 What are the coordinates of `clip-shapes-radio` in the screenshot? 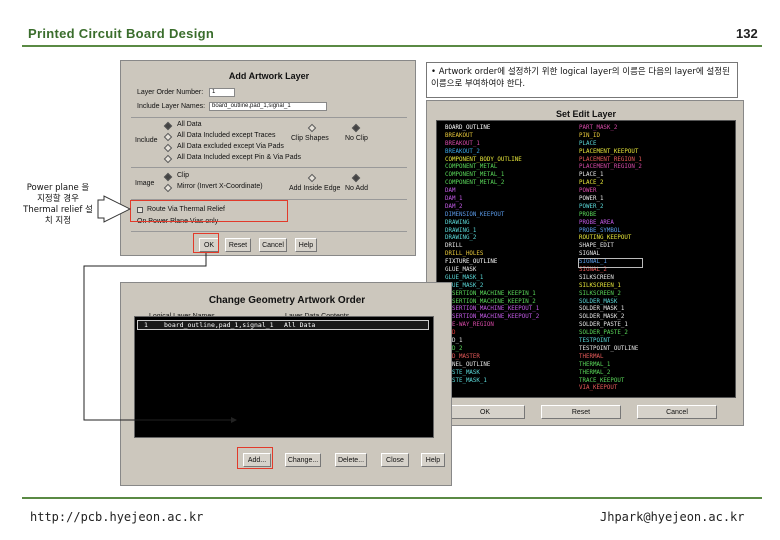 It's located at (312, 128).